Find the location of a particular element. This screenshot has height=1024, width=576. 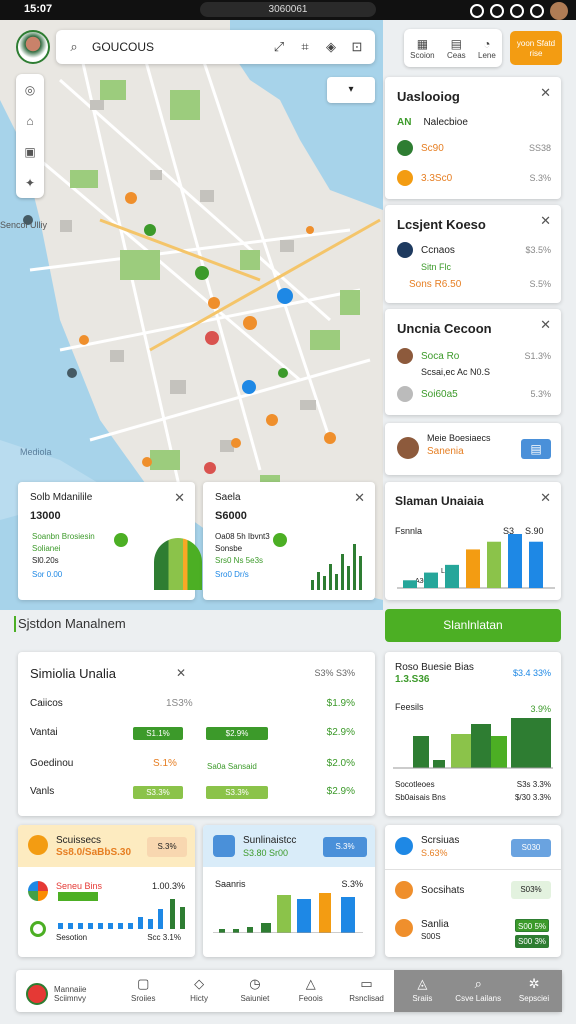

nav-item-summary: ◷ Saiuniet is located at coordinates (255, 991).